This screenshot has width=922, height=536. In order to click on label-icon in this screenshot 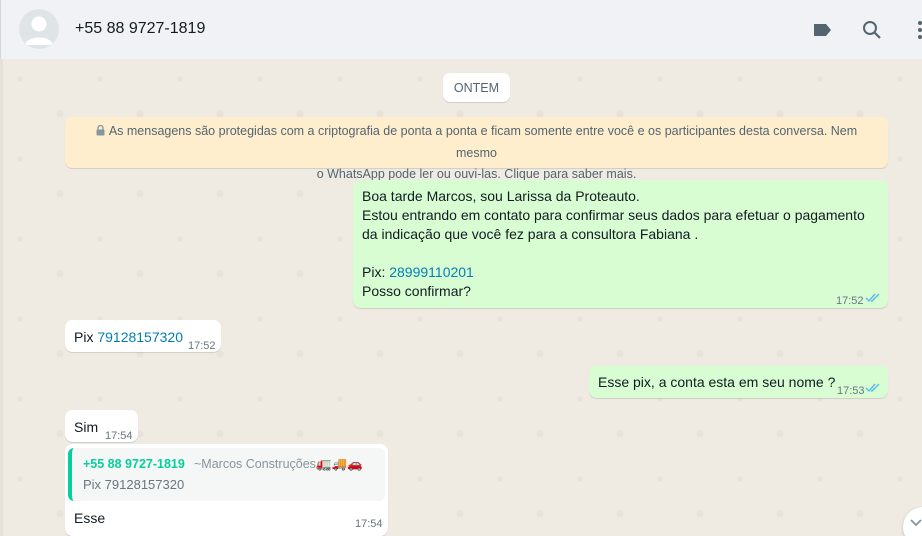, I will do `click(822, 30)`.